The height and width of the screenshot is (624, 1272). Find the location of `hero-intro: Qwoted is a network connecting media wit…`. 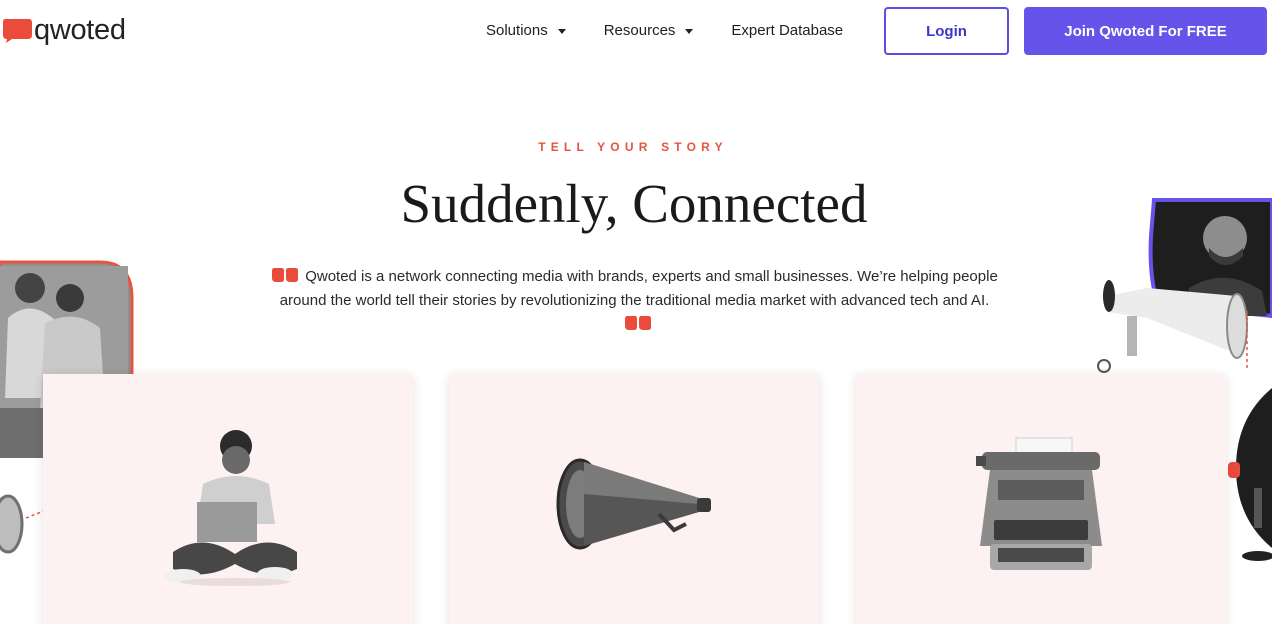

hero-intro: Qwoted is a network connecting media wit… is located at coordinates (634, 301).